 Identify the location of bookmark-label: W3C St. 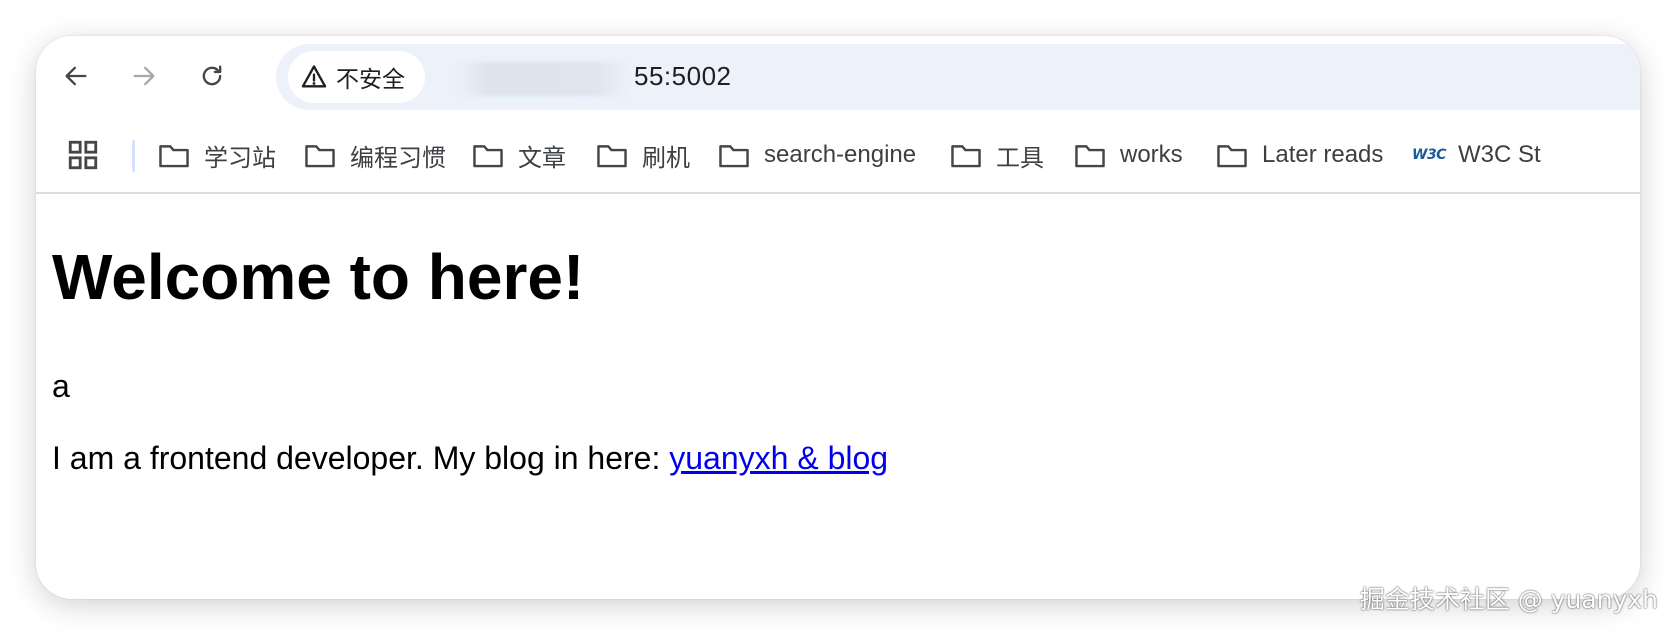
(1499, 154).